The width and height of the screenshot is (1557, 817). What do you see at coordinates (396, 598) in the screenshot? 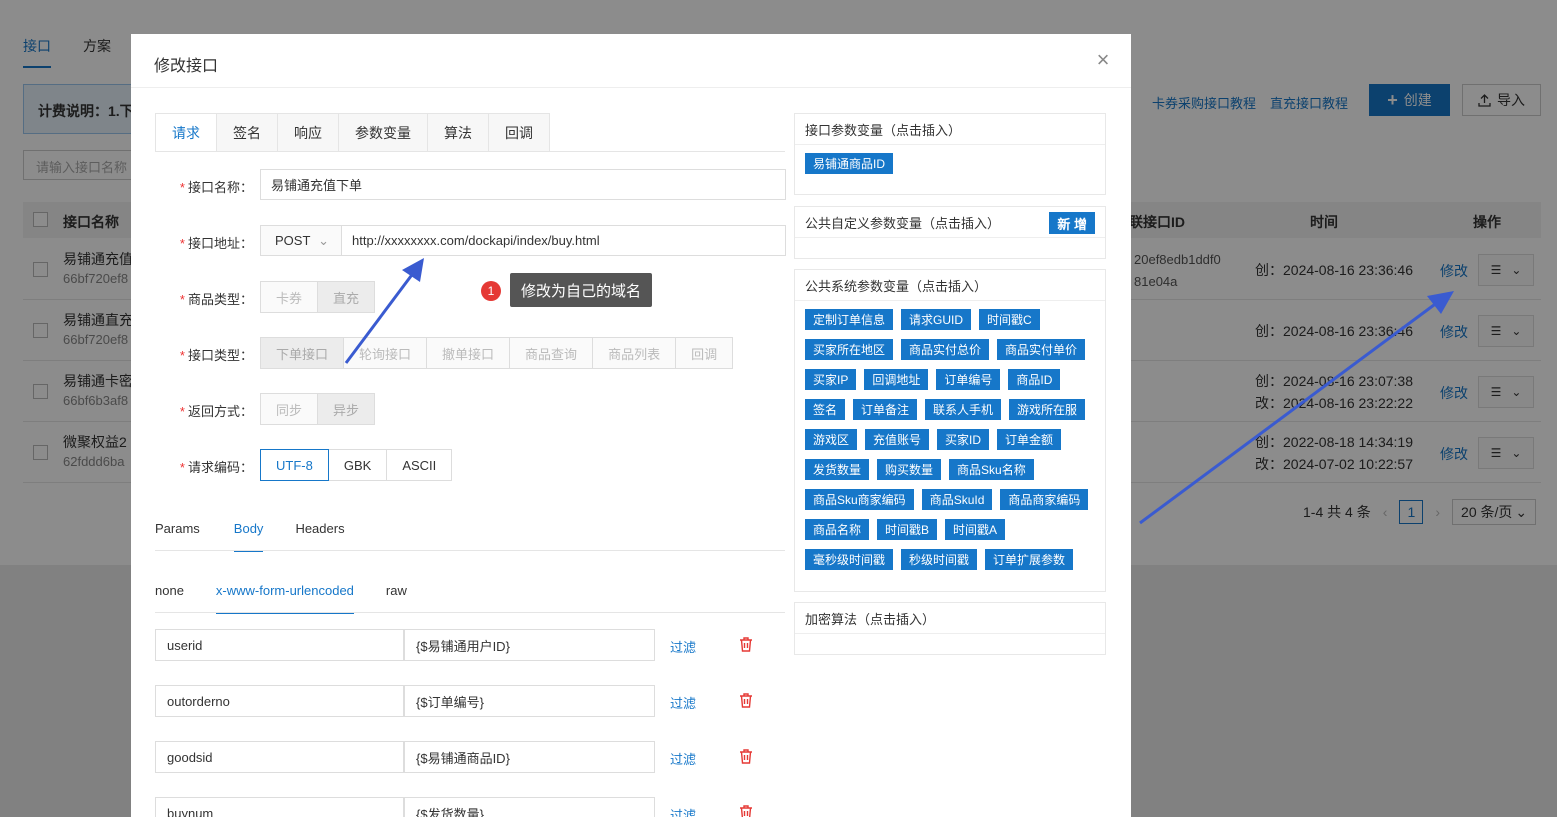
I see `tab-body-raw: raw` at bounding box center [396, 598].